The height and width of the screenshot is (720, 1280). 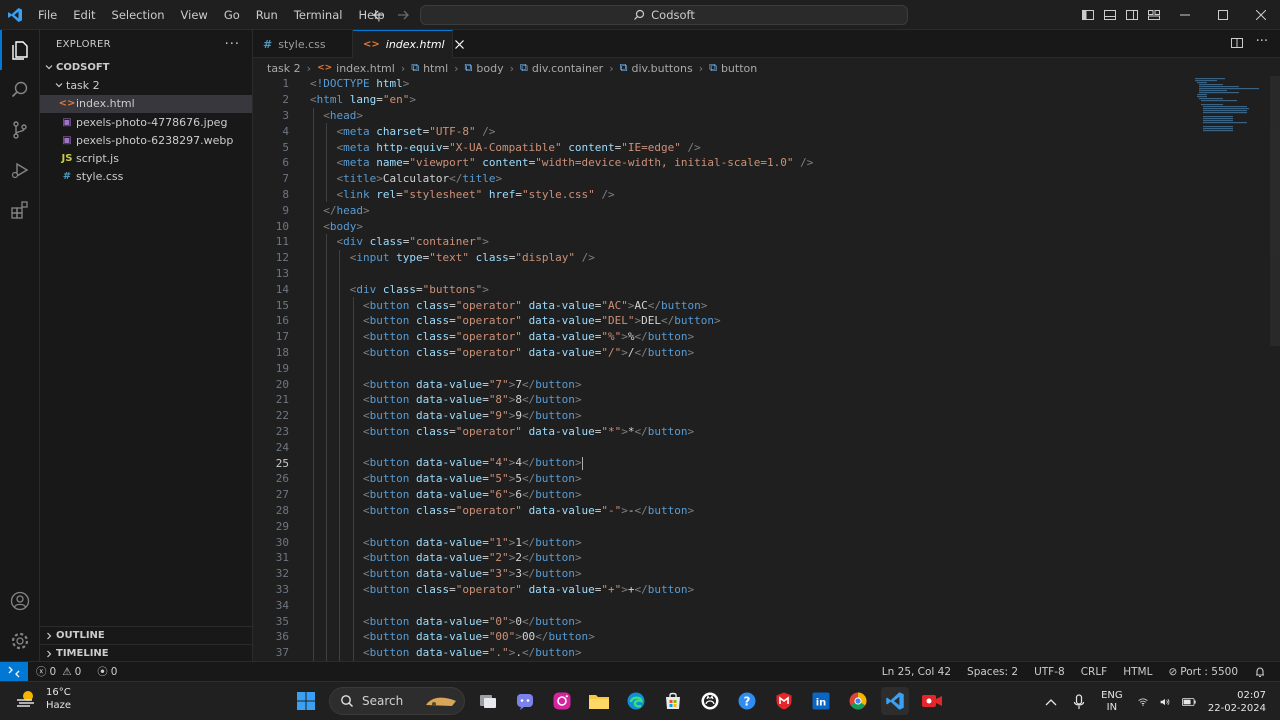 What do you see at coordinates (20, 641) in the screenshot?
I see `manage-gear-icon` at bounding box center [20, 641].